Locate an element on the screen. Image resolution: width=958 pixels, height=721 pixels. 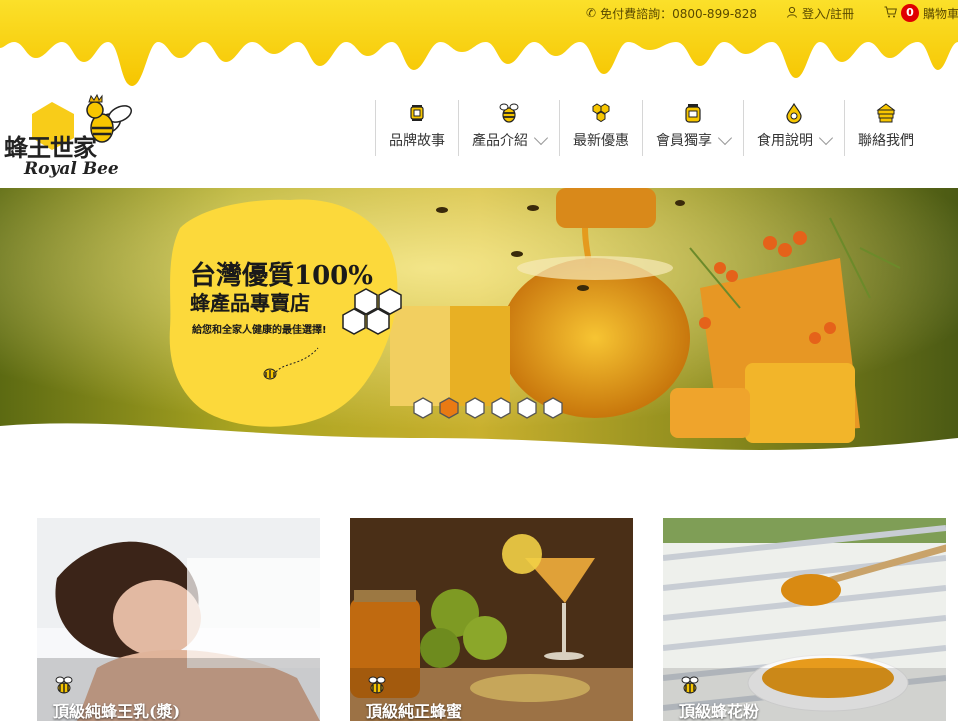
user-icon is located at coordinates (792, 13).